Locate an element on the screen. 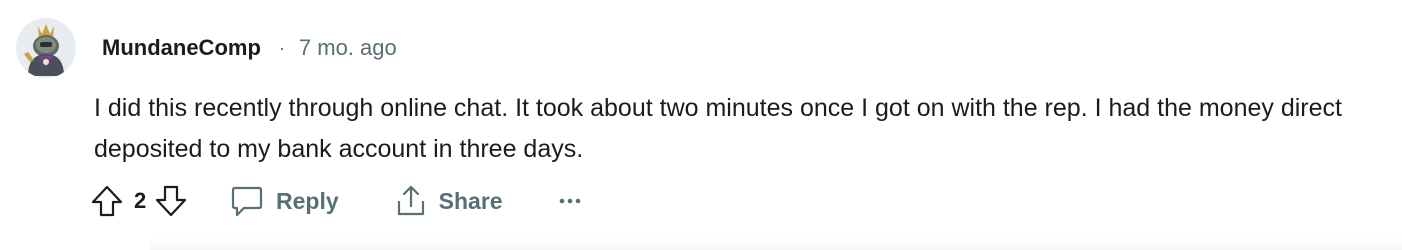 The height and width of the screenshot is (250, 1402). share-upload-icon is located at coordinates (410, 200).